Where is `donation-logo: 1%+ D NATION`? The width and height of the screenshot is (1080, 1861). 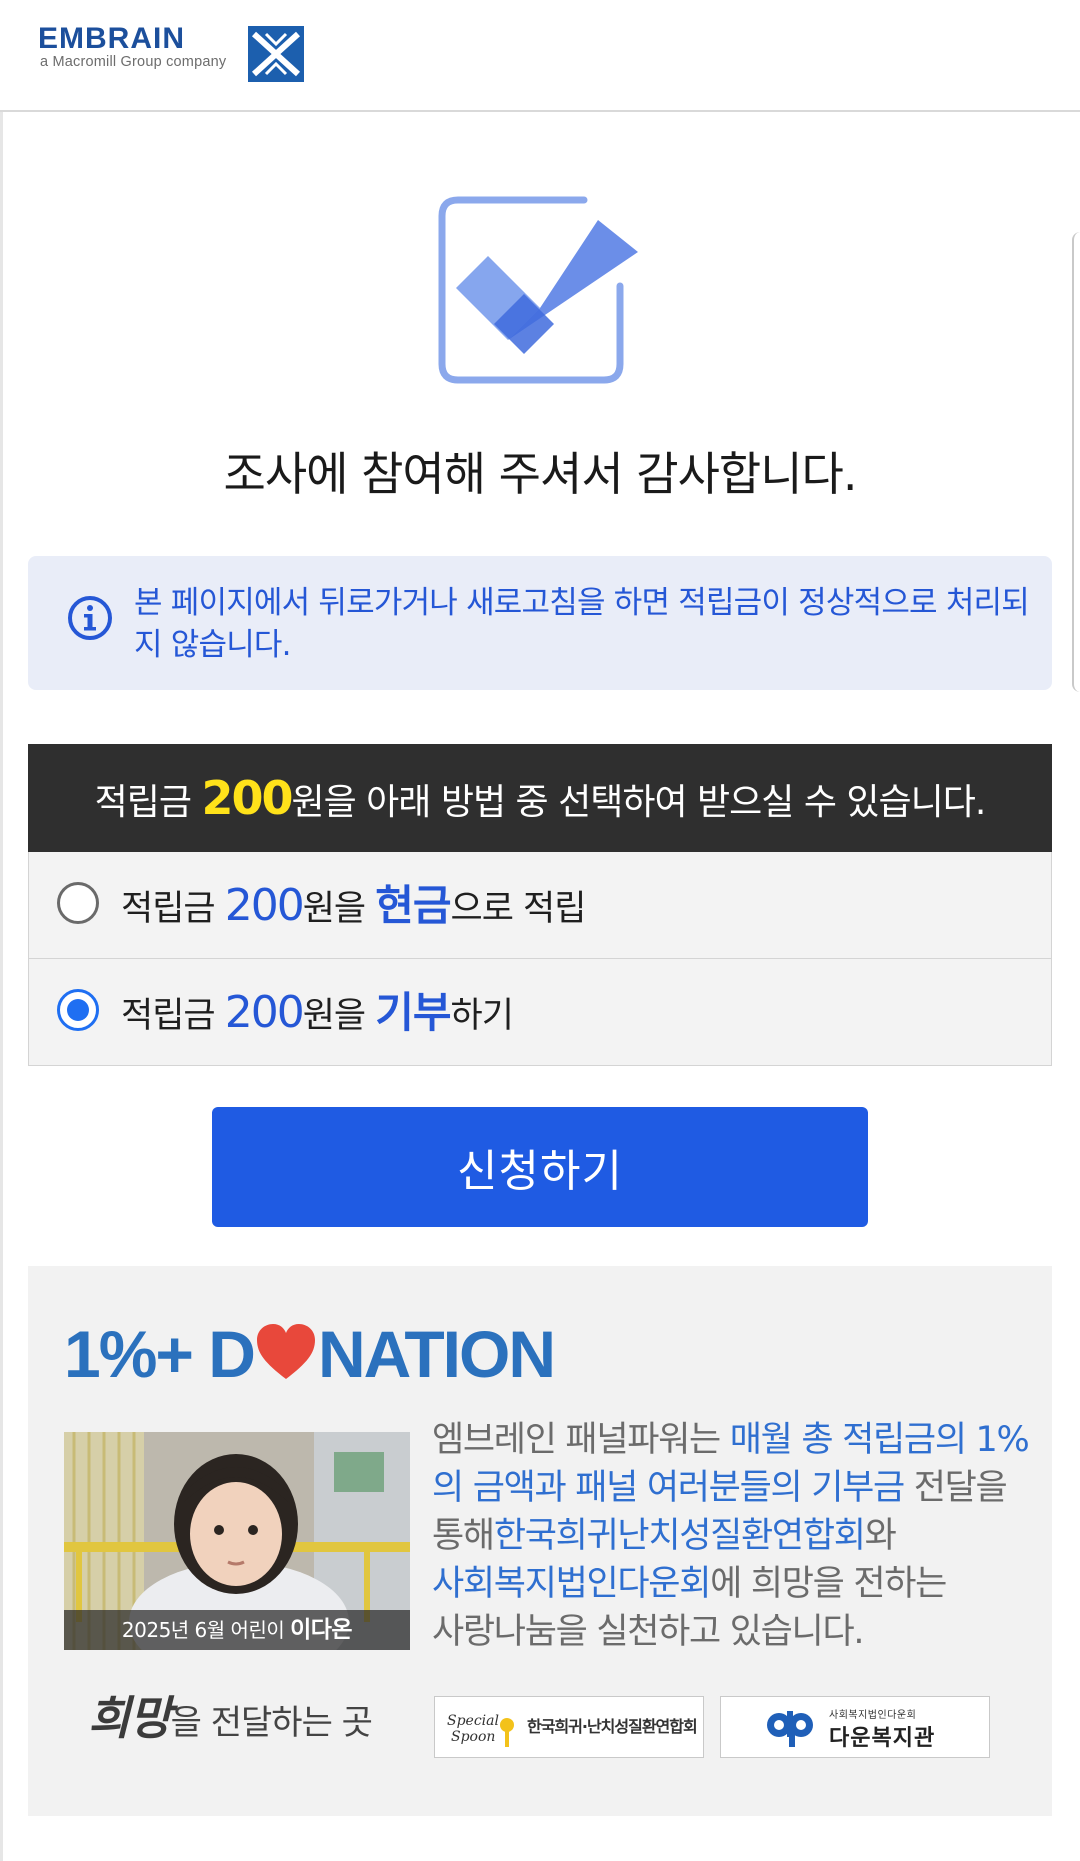
donation-logo: 1%+ D NATION is located at coordinates (310, 1354).